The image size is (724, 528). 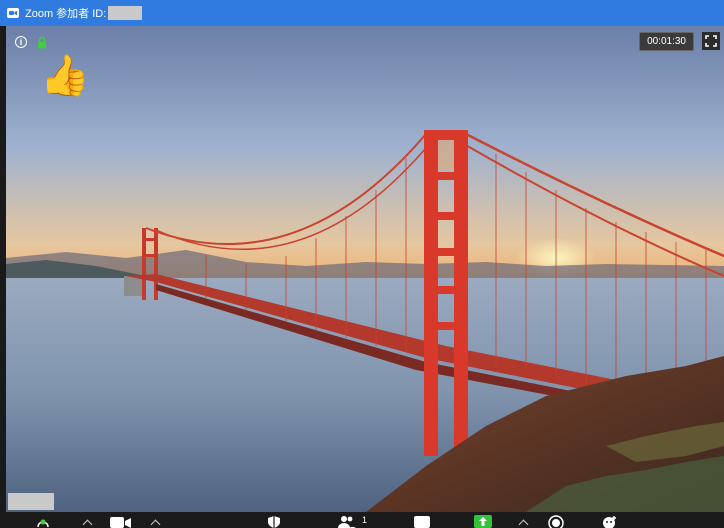 I want to click on chat-icon, so click(x=422, y=521).